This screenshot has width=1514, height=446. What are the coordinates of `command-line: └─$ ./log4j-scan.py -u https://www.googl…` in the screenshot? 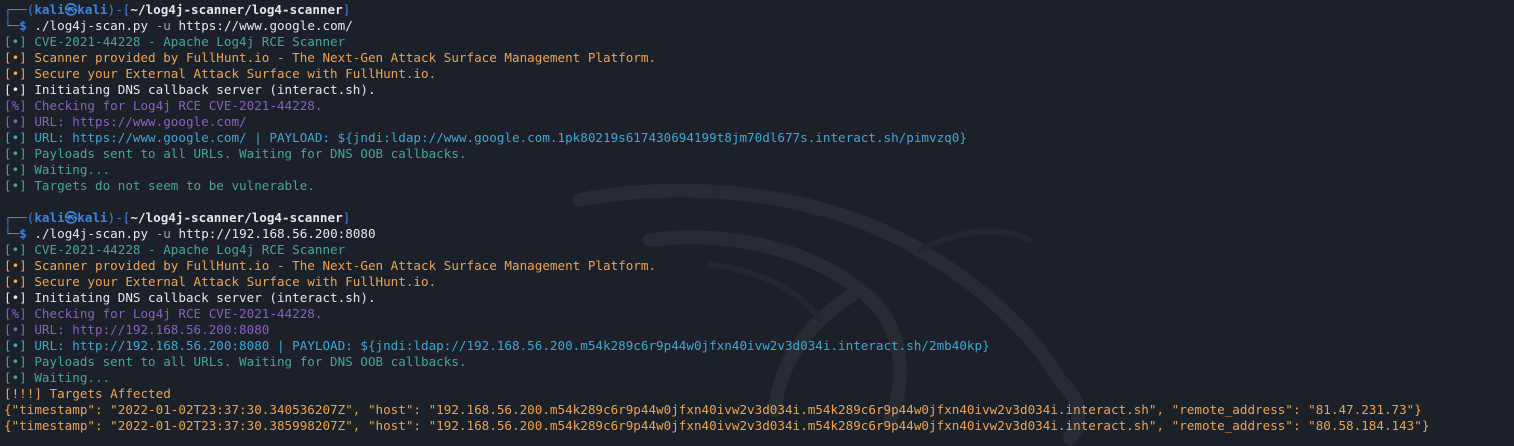 It's located at (759, 26).